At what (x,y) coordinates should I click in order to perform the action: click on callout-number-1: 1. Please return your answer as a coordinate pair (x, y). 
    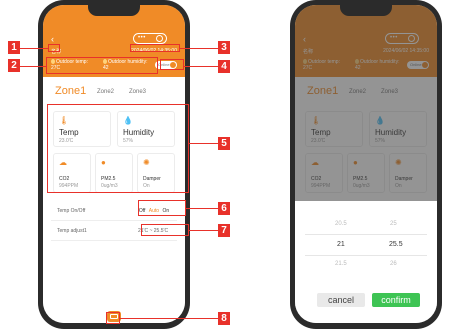
    Looking at the image, I should click on (14, 47).